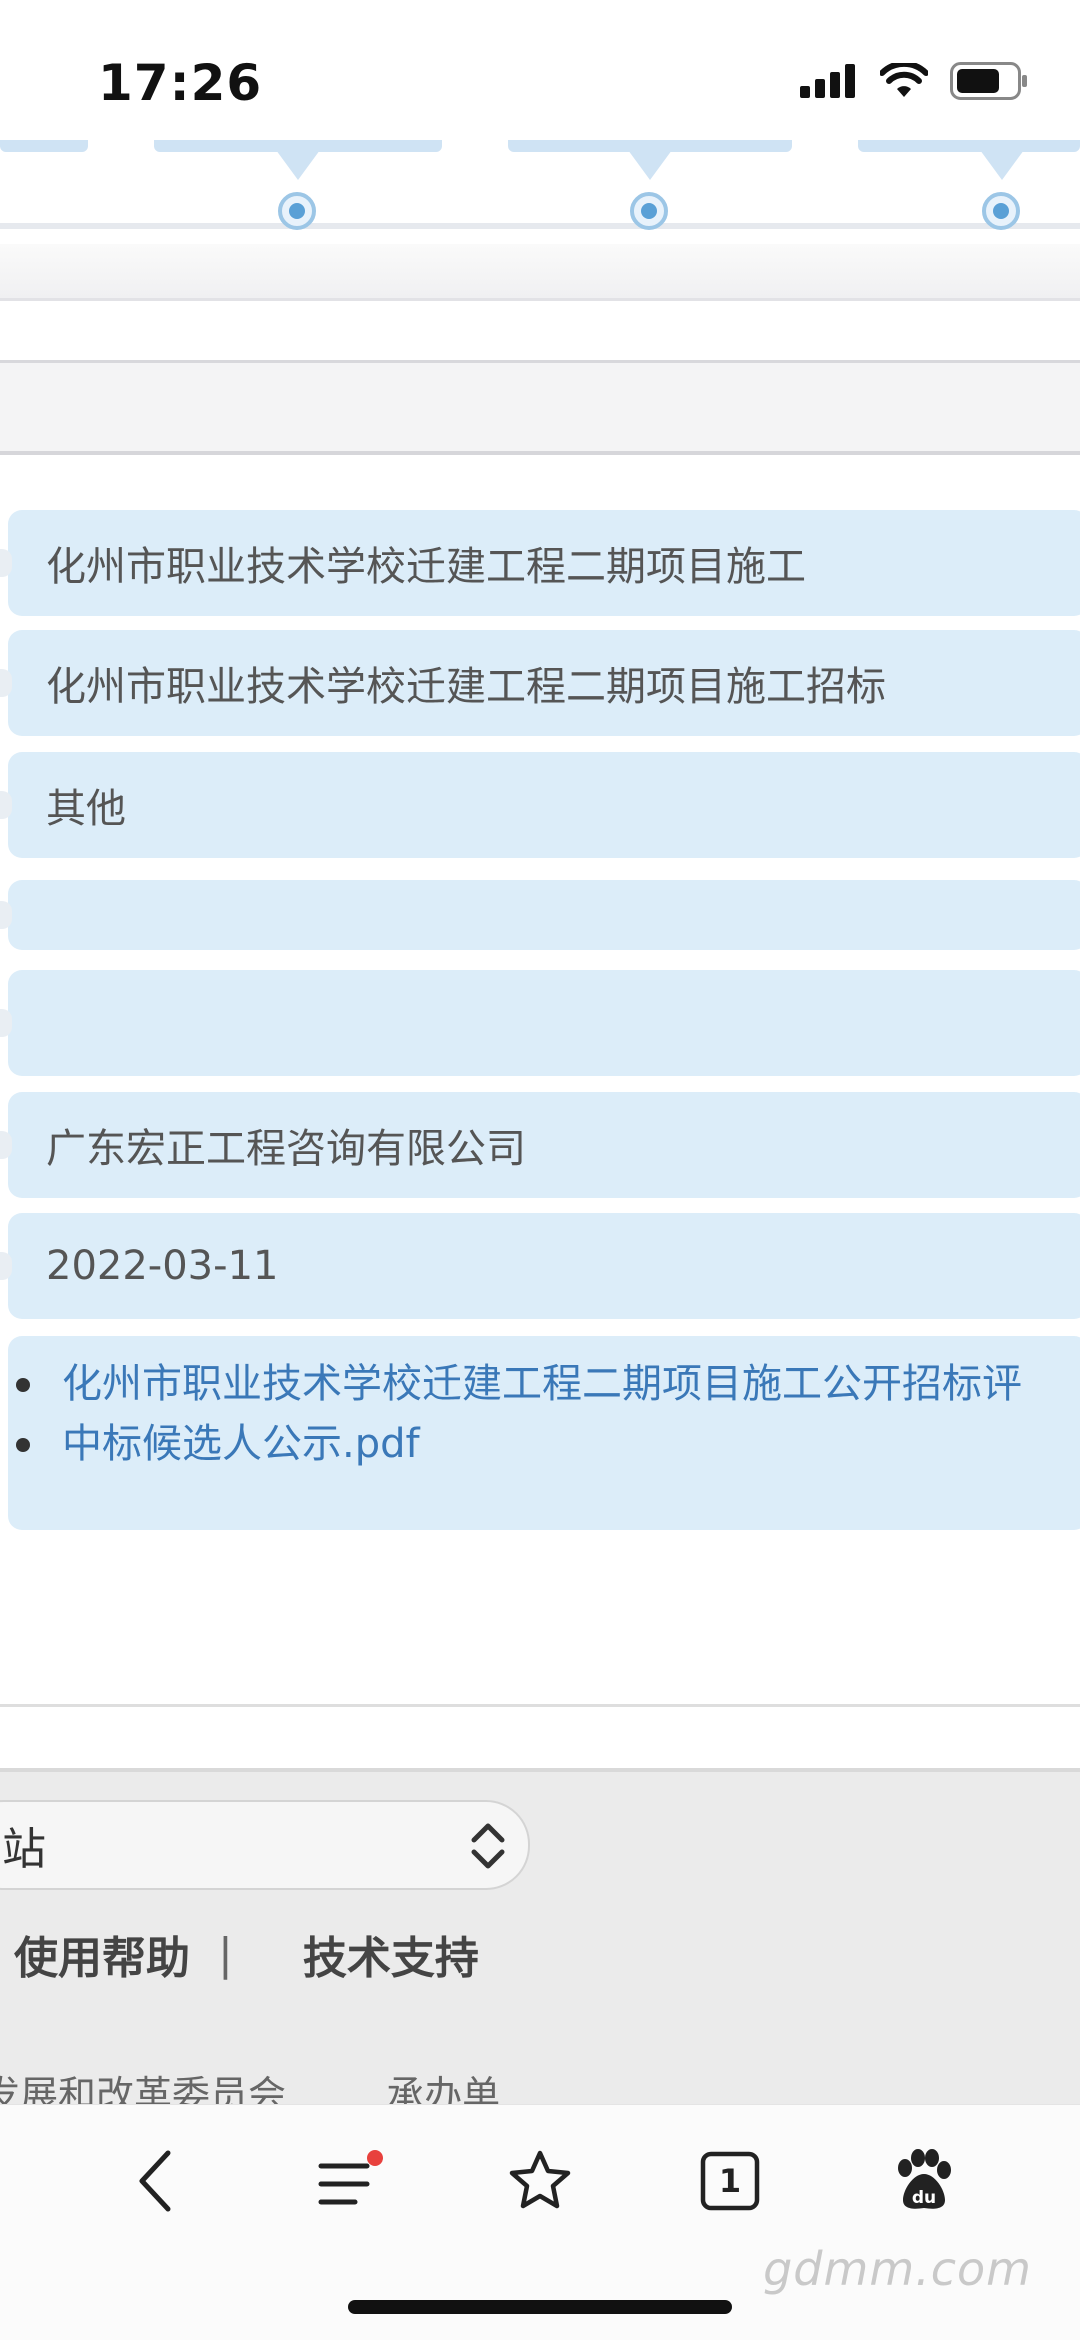  Describe the element at coordinates (540, 805) in the screenshot. I see `category-field: 其他` at that location.